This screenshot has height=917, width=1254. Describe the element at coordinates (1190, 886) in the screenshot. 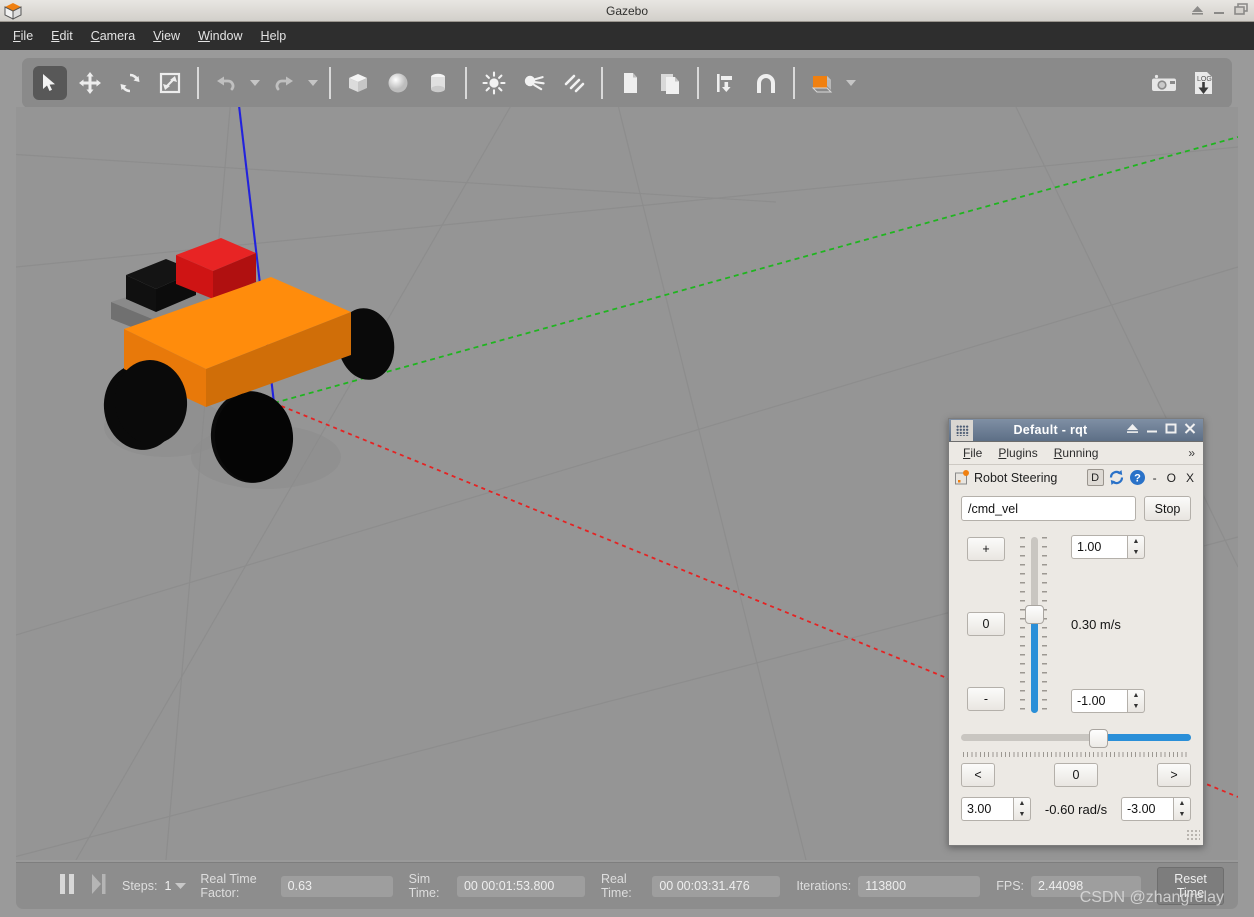

I see `reset-time-button: Reset Time` at that location.